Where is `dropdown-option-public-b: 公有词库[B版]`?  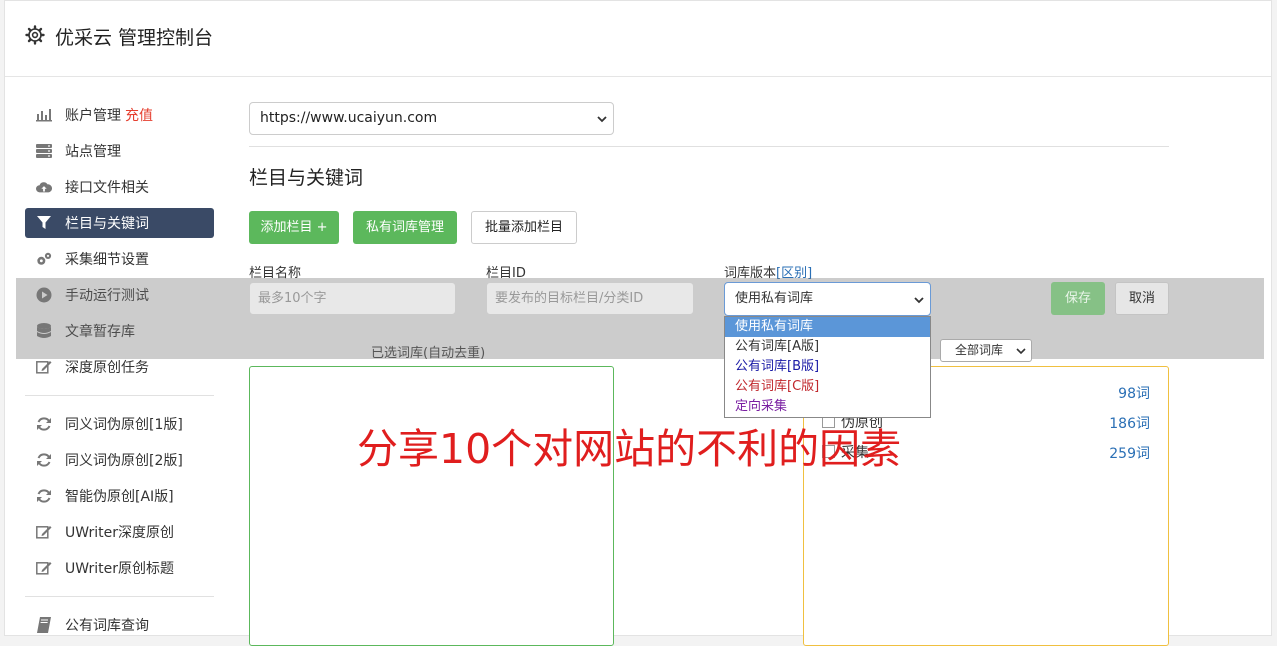 dropdown-option-public-b: 公有词库[B版] is located at coordinates (827, 367).